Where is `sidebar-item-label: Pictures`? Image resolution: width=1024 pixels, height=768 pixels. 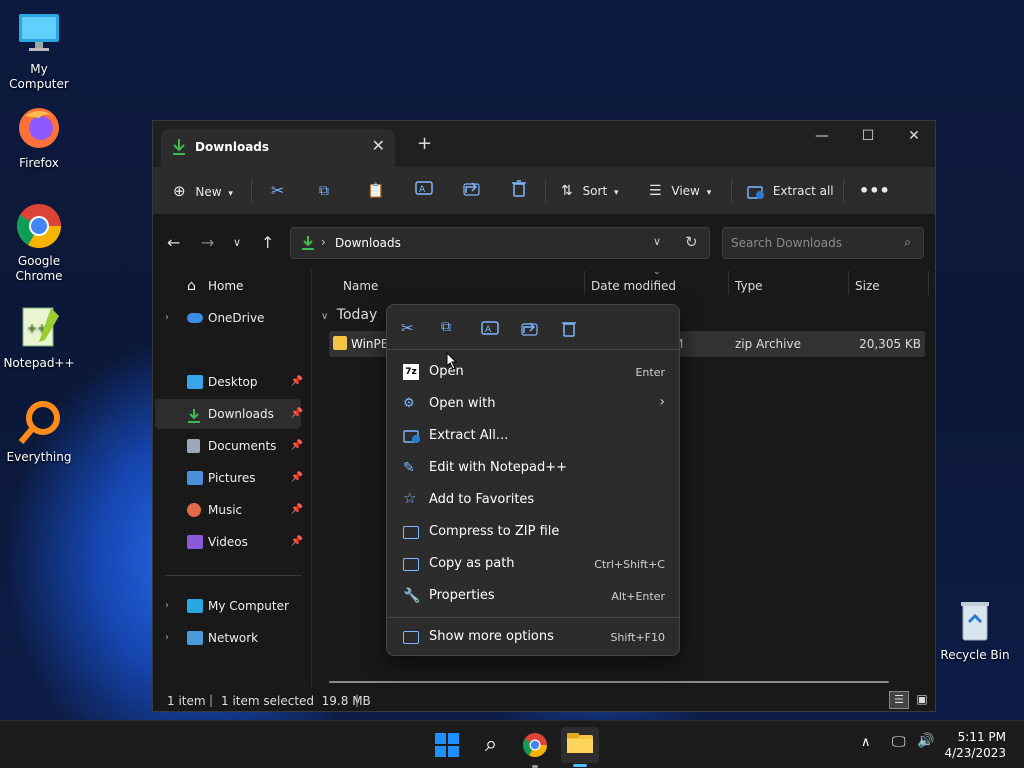
sidebar-item-label: Pictures is located at coordinates (232, 478).